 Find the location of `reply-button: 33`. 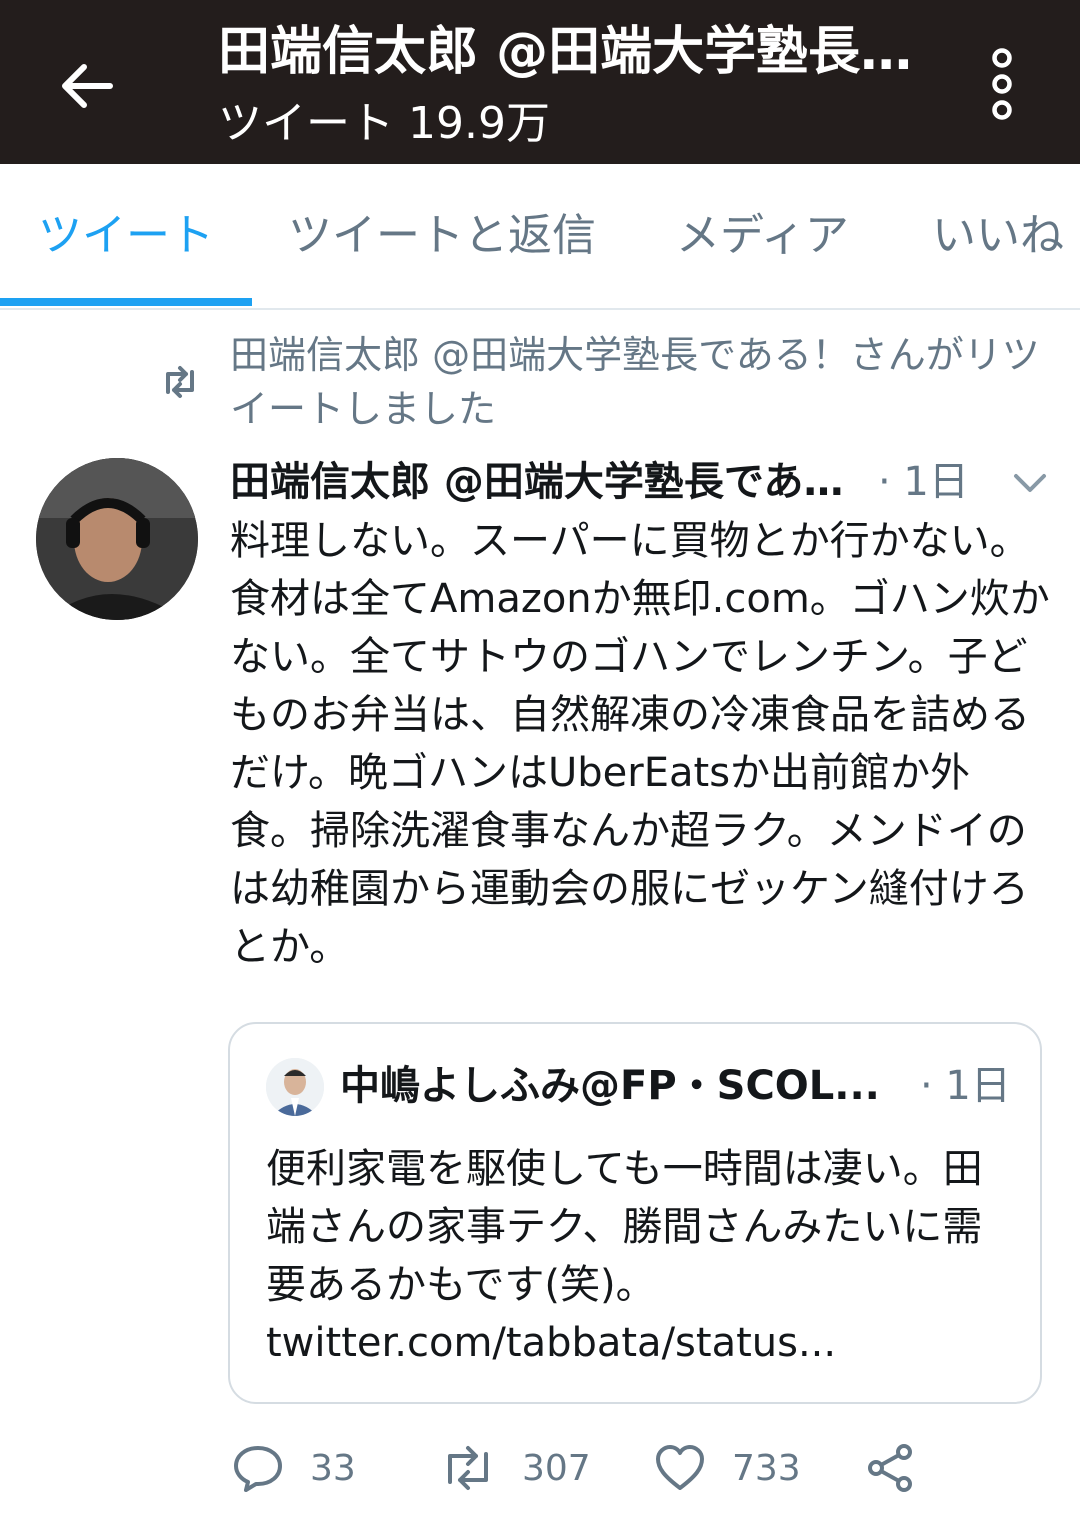

reply-button: 33 is located at coordinates (294, 1468).